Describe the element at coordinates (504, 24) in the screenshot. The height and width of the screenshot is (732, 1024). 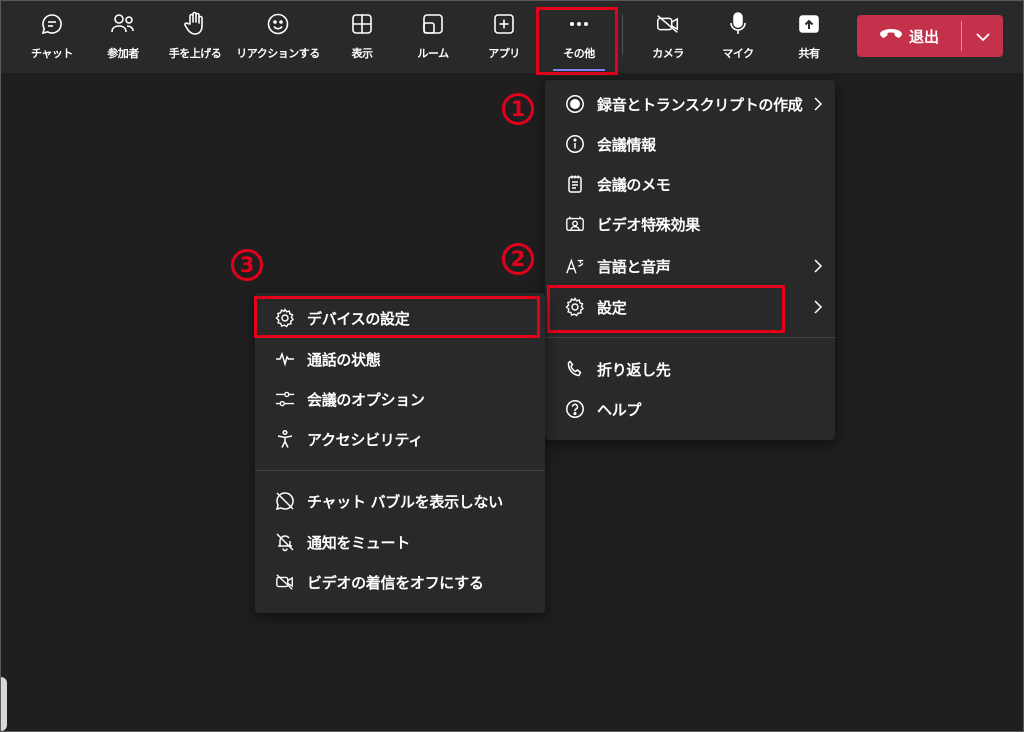
I see `plus-square-icon` at that location.